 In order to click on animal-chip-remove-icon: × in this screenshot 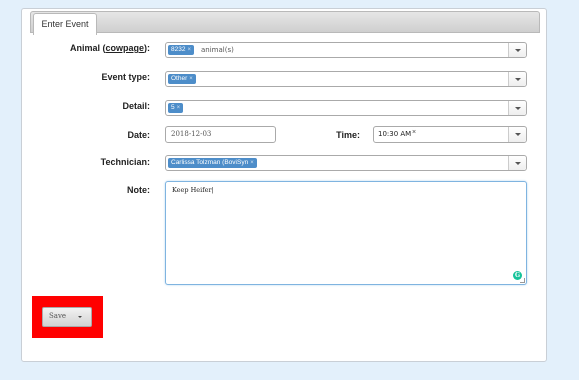, I will do `click(189, 50)`.